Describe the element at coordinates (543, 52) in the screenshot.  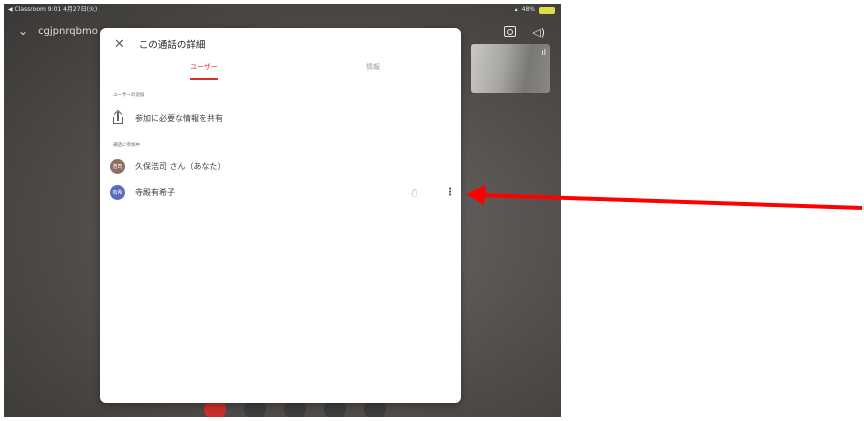
I see `mic-indicator-icon: ıl` at that location.